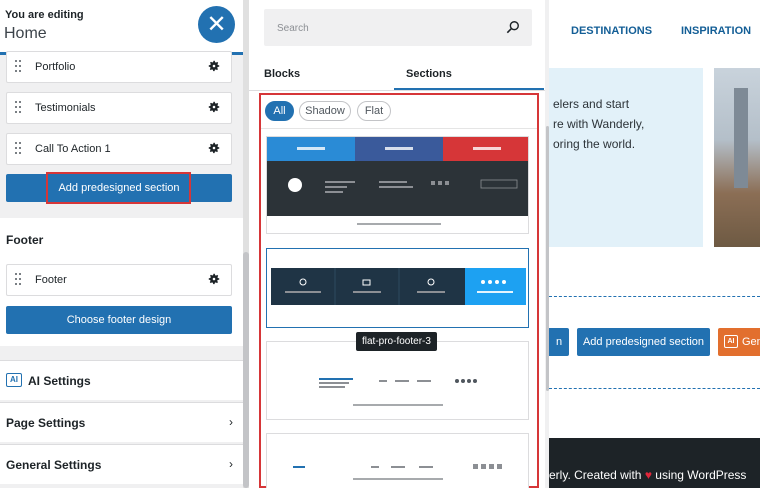  Describe the element at coordinates (46, 423) in the screenshot. I see `page-settings-label: Page Settings` at that location.